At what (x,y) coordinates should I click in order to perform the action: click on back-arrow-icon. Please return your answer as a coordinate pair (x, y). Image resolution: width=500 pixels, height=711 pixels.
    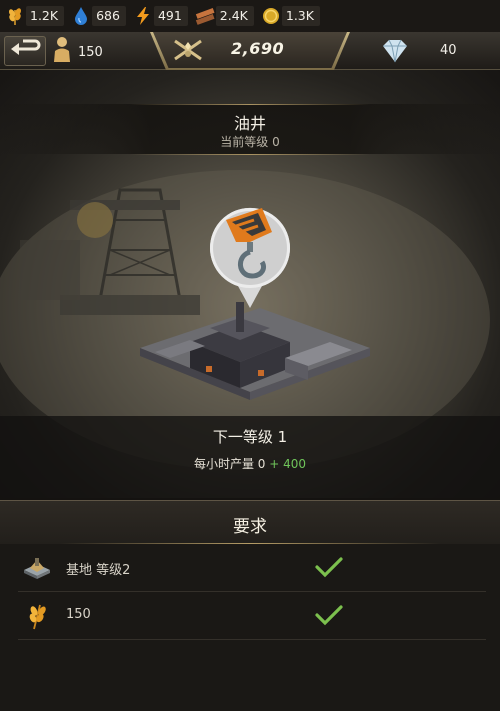
    Looking at the image, I should click on (25, 51).